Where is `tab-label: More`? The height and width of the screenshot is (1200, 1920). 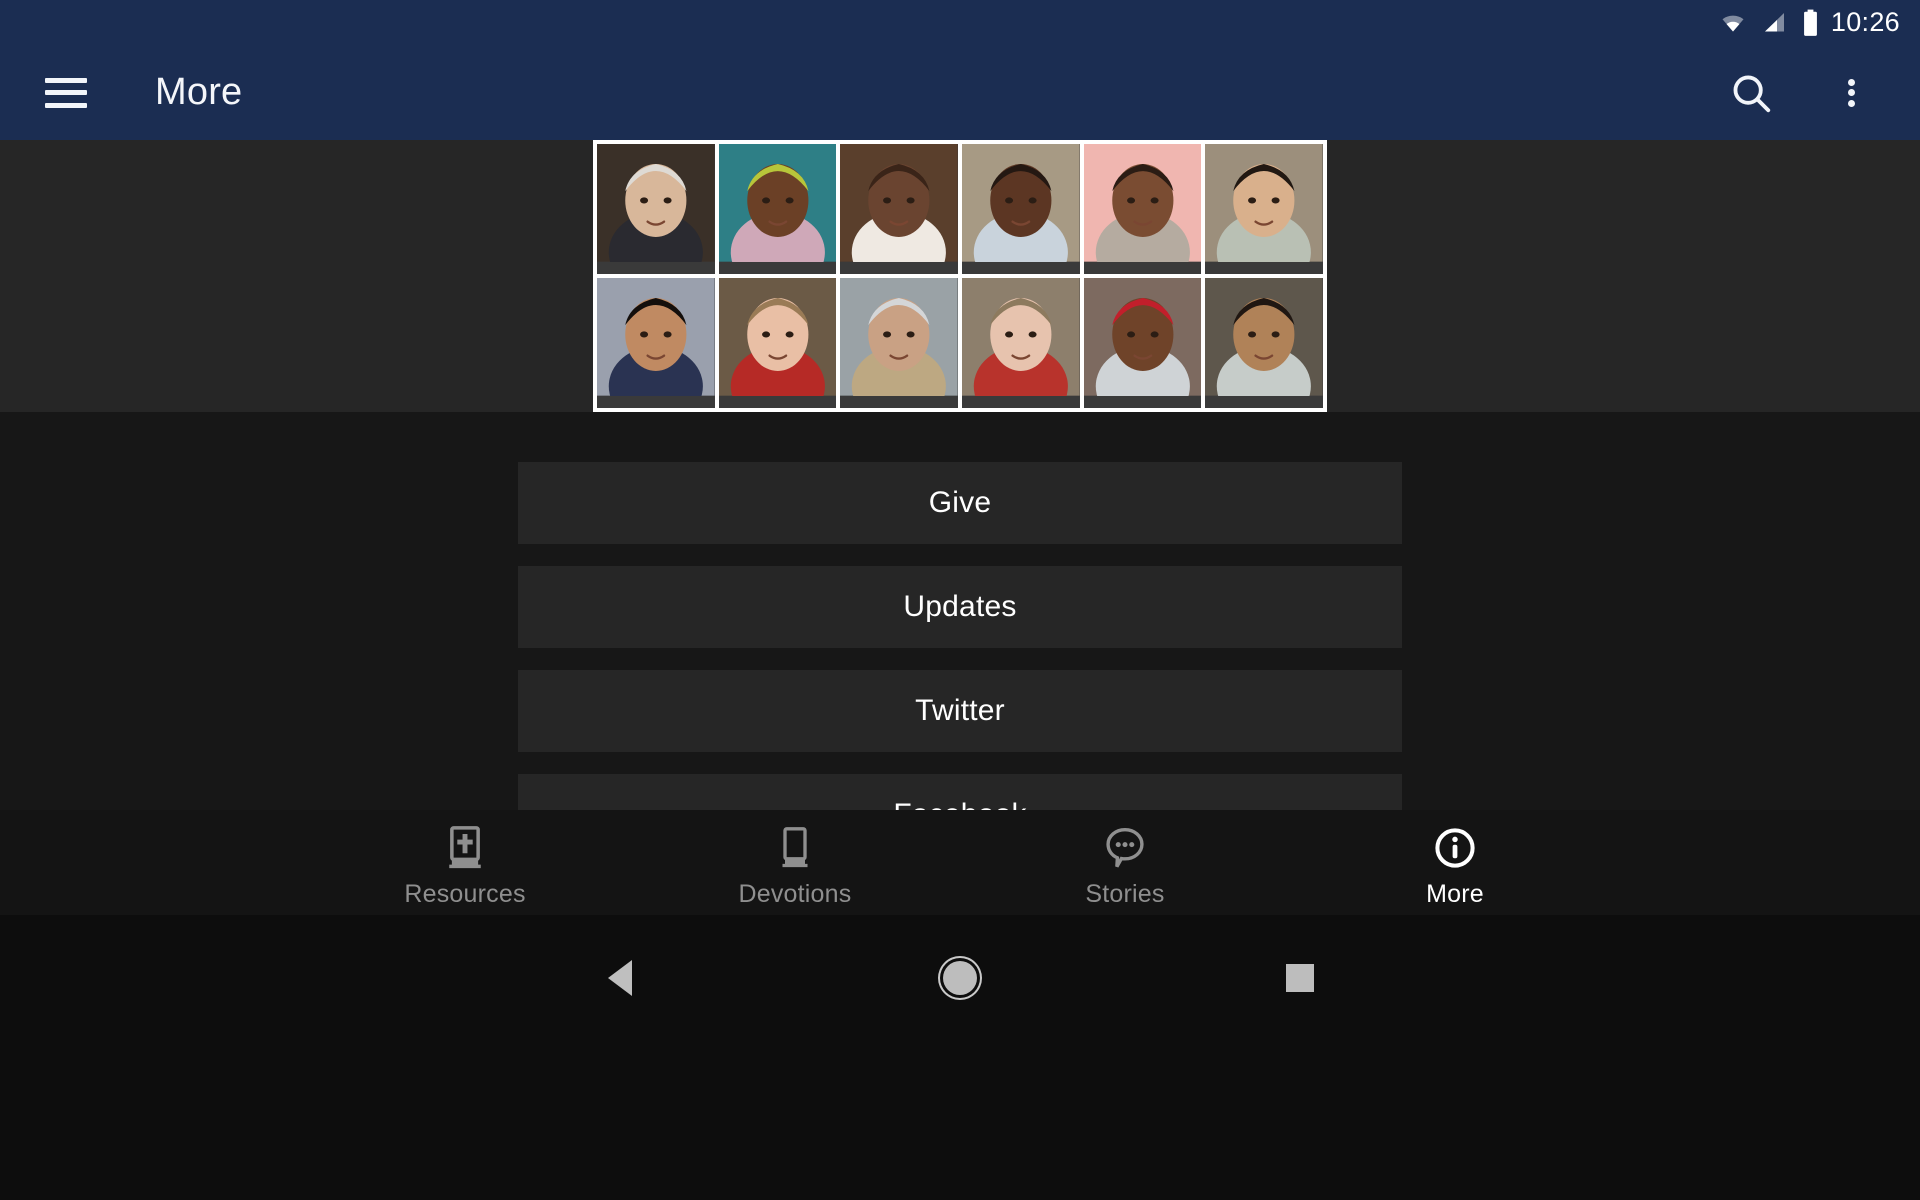 tab-label: More is located at coordinates (1455, 894).